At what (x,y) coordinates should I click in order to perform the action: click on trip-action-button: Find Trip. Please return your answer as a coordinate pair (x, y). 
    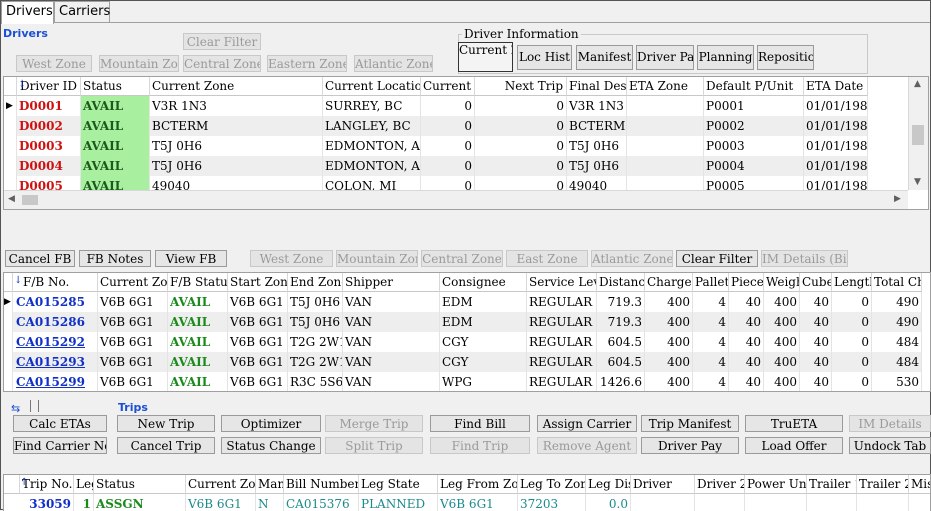
    Looking at the image, I should click on (480, 445).